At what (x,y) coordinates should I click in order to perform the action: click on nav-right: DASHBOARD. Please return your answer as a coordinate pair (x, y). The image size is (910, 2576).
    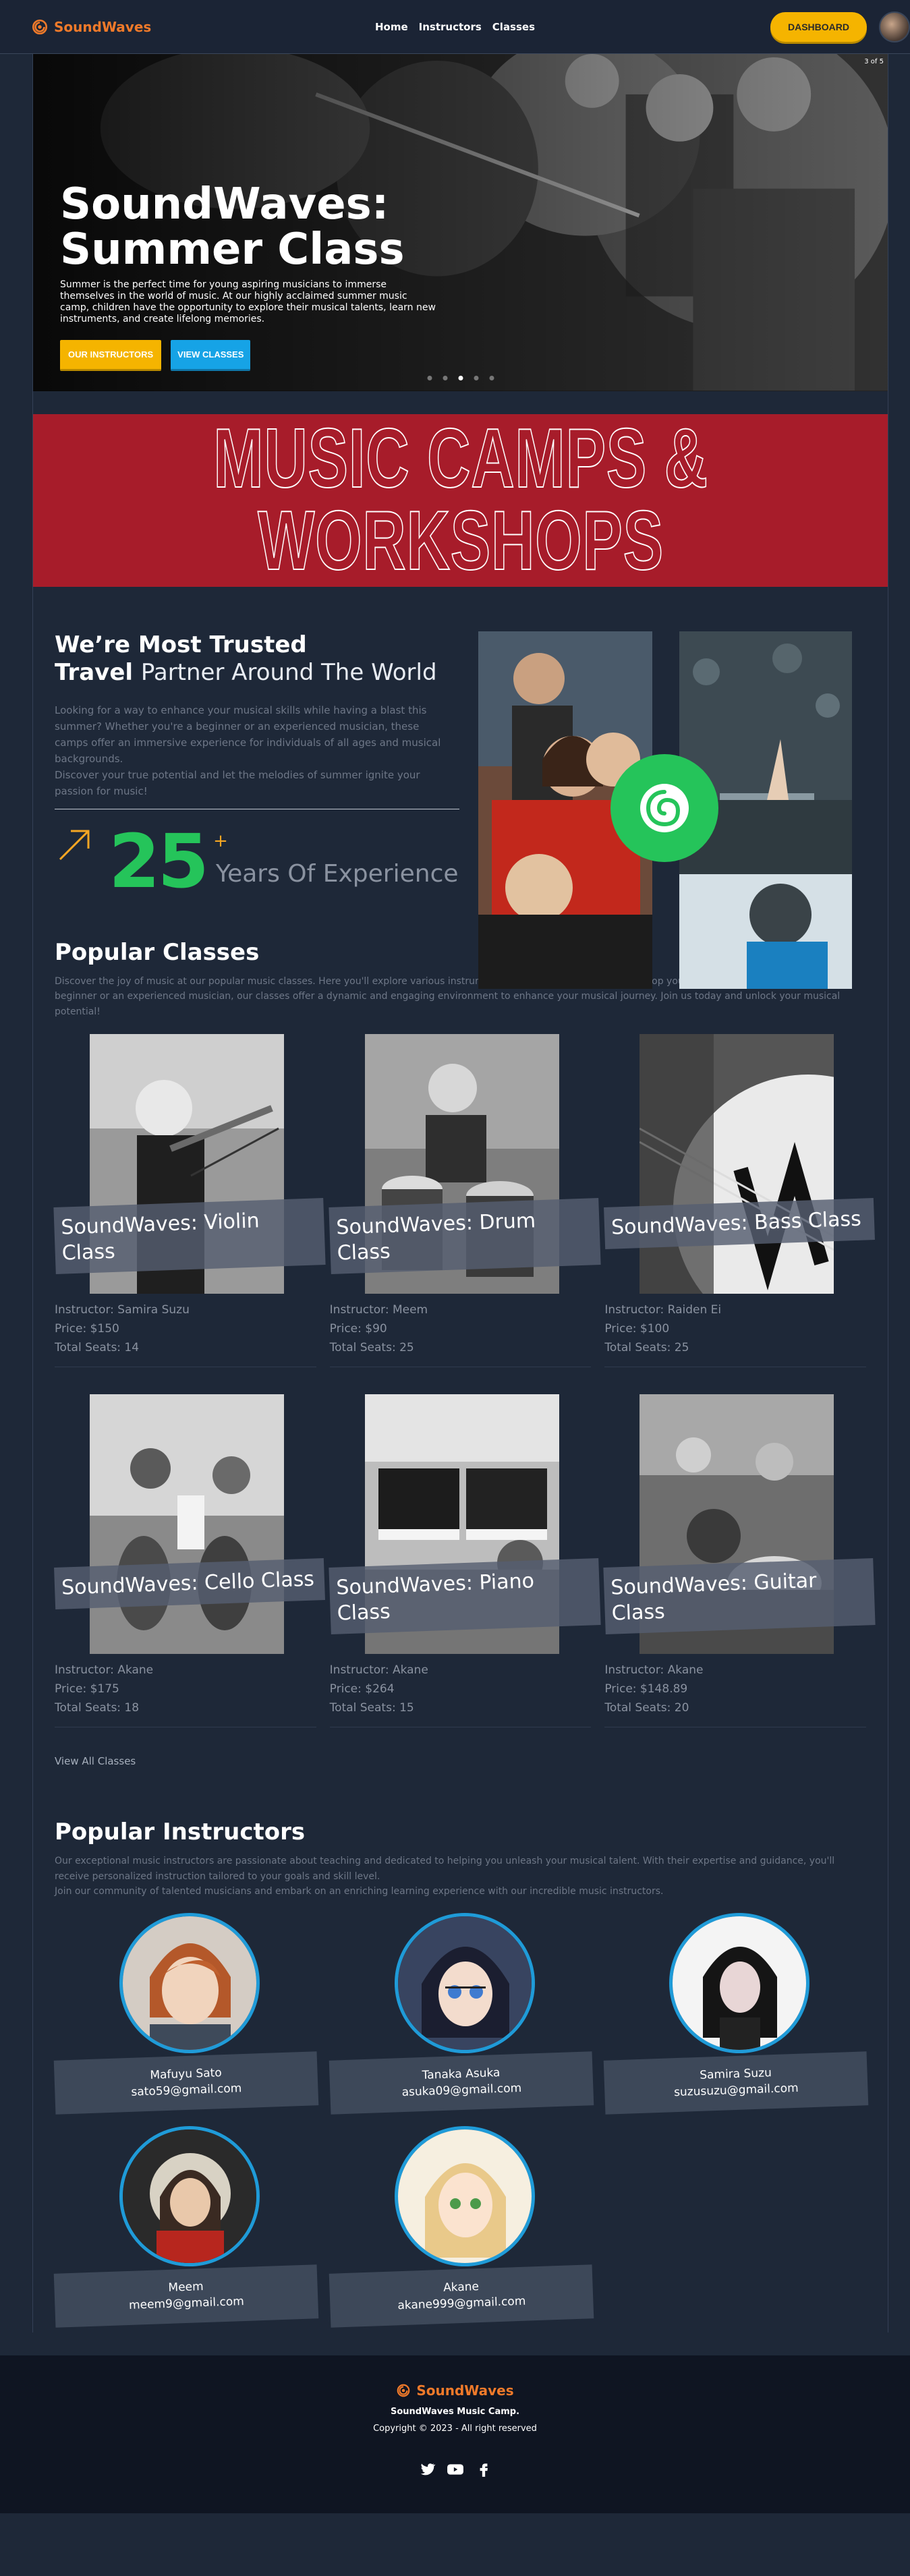
    Looking at the image, I should click on (840, 26).